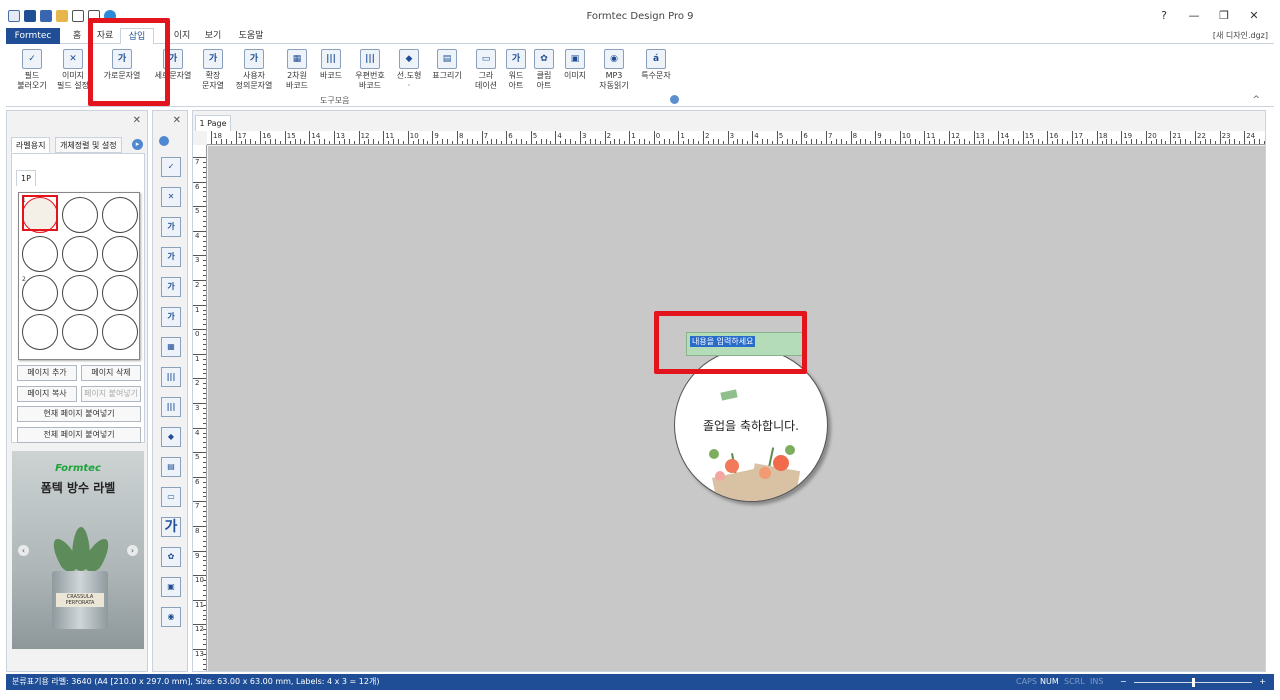 The width and height of the screenshot is (1280, 700). I want to click on close-panel-icon: ✕, so click(137, 120).